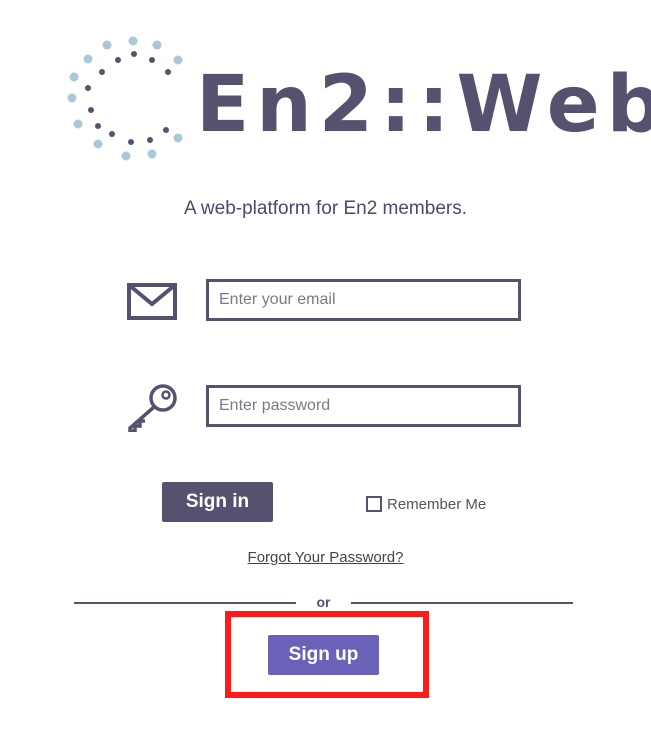 This screenshot has width=651, height=738. I want to click on remember-me-label: Remember Me, so click(437, 504).